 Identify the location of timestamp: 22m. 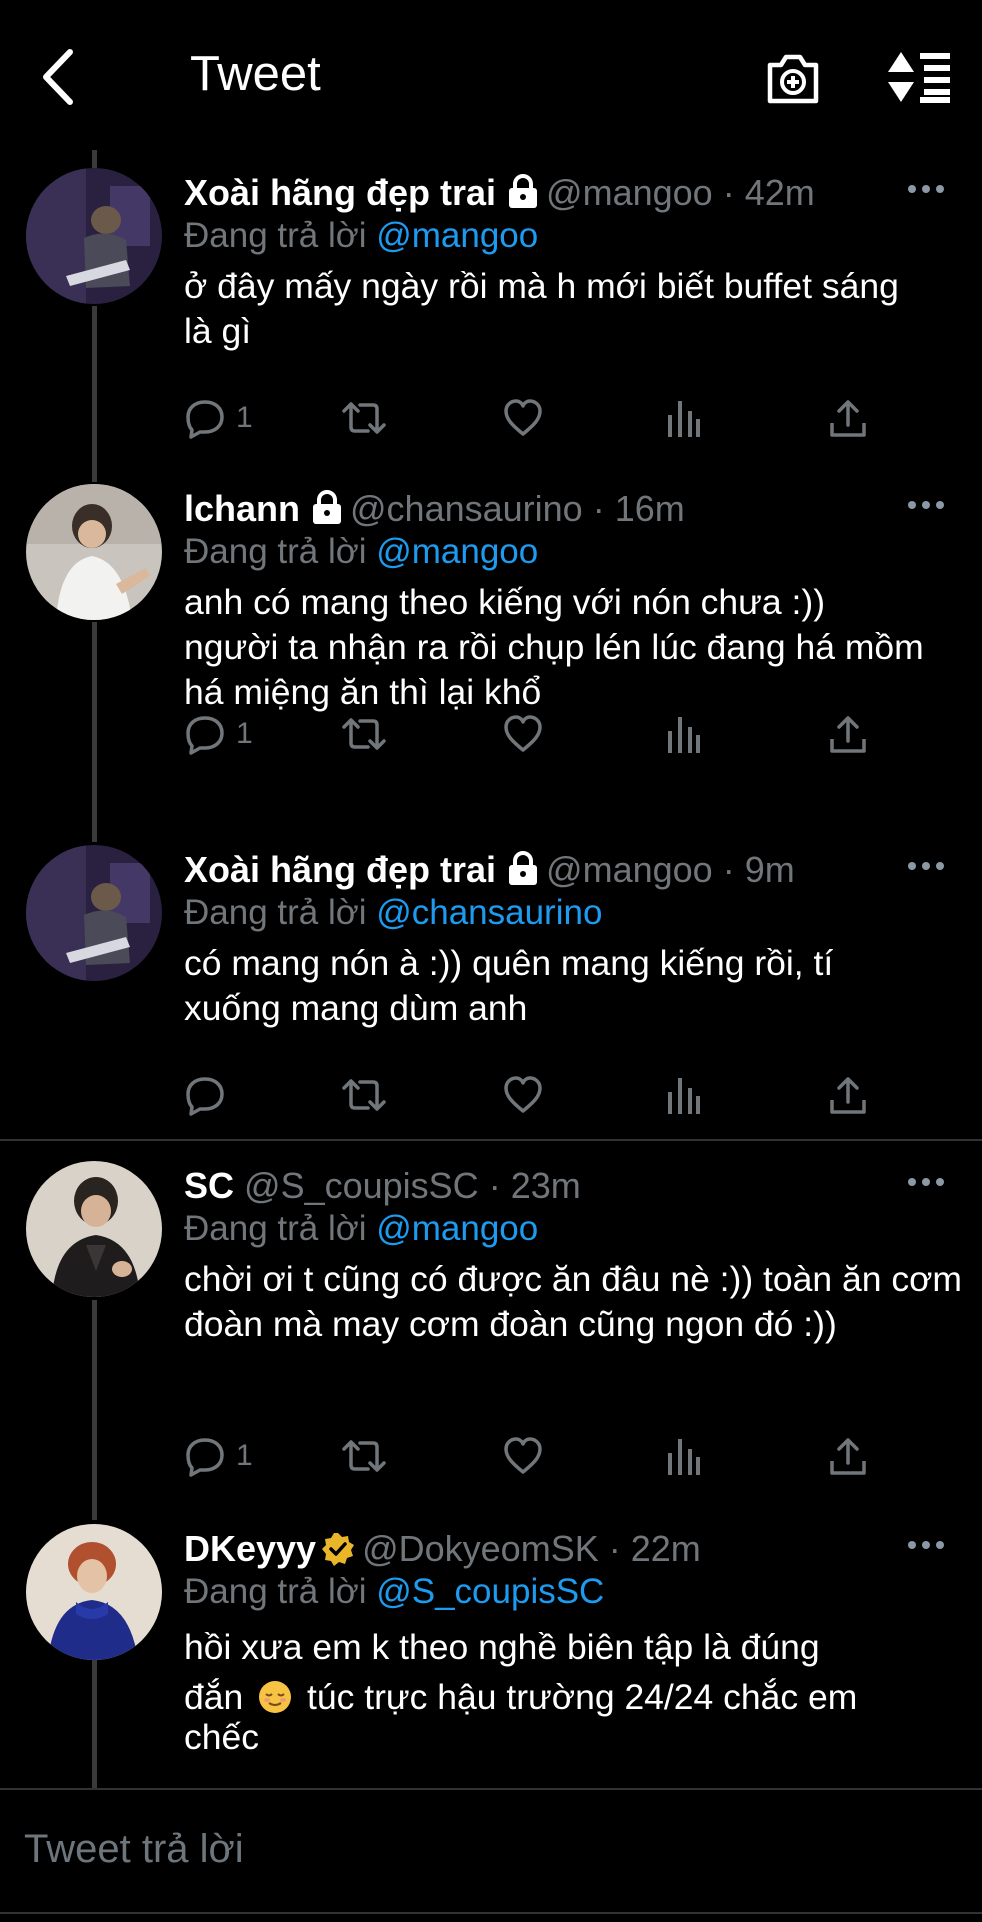
(665, 1548).